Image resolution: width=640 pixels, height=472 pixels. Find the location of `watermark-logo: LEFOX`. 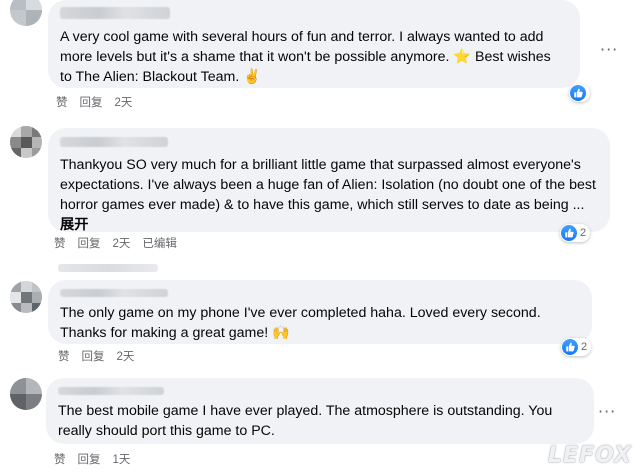

watermark-logo: LEFOX is located at coordinates (590, 455).